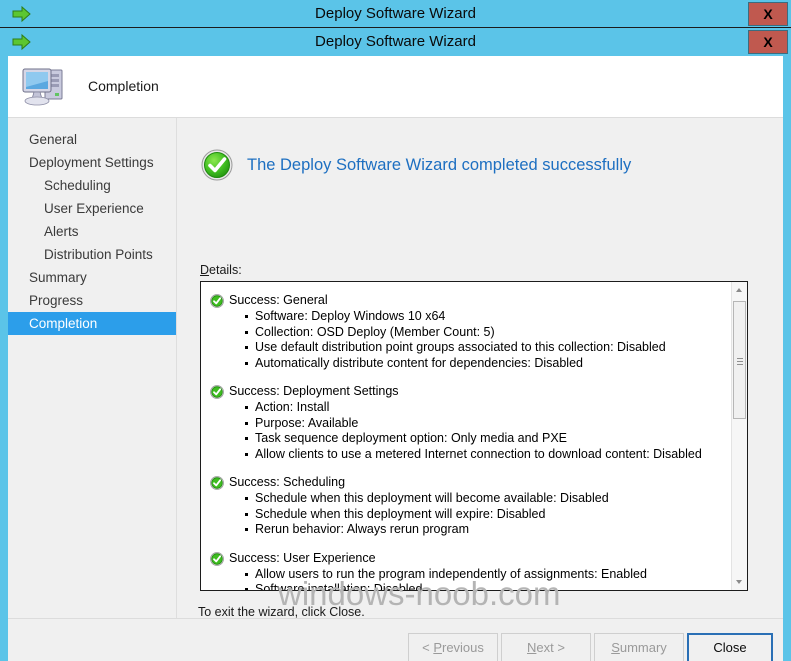 This screenshot has width=791, height=661. Describe the element at coordinates (471, 558) in the screenshot. I see `details-section-header: Success: User Experience` at that location.